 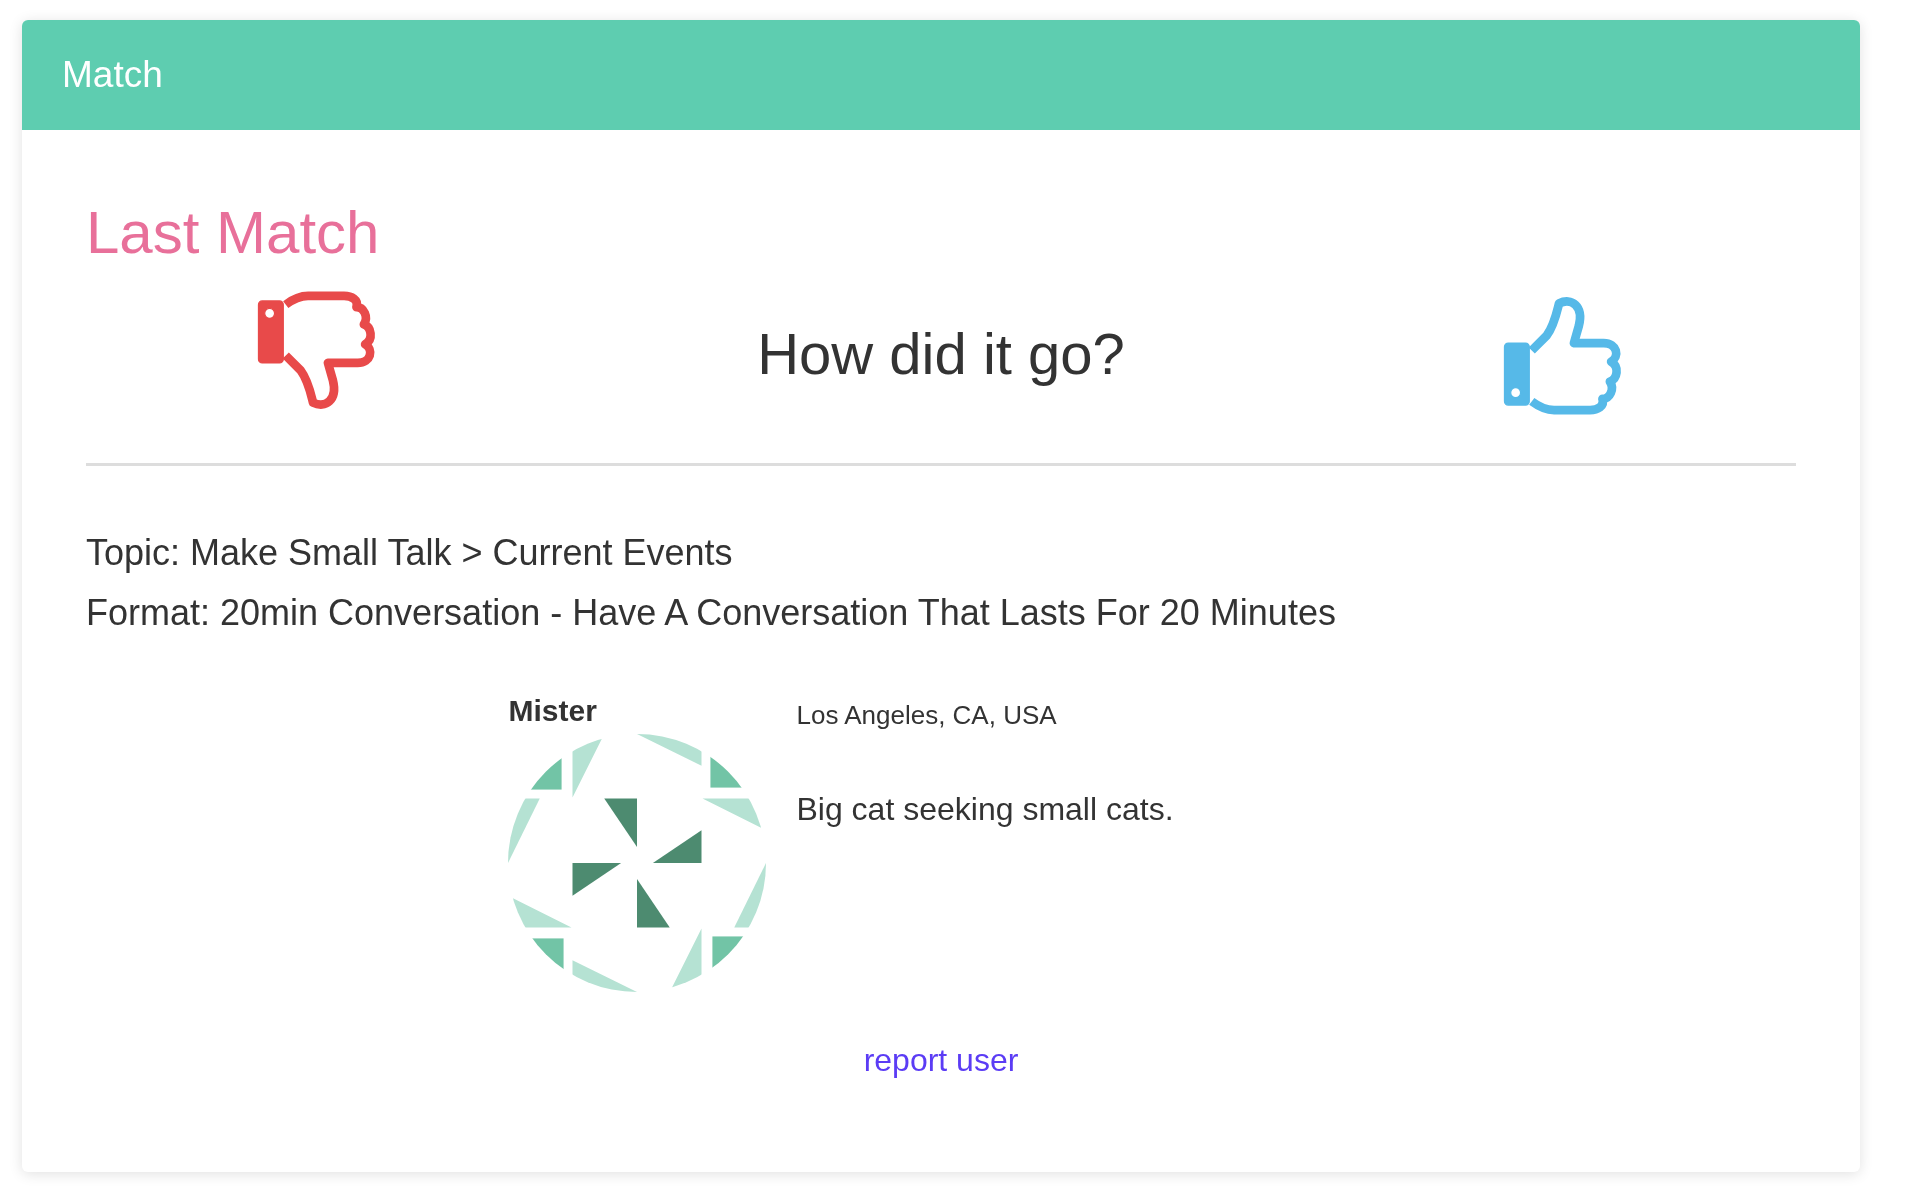 I want to click on section-heading: Last Match, so click(x=233, y=233).